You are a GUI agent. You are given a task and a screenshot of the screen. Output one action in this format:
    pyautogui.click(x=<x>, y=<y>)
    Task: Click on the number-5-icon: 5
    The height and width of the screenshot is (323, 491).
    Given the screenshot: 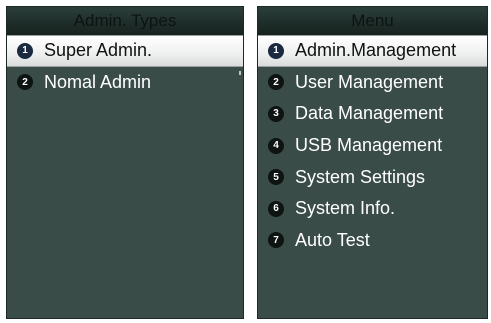 What is the action you would take?
    pyautogui.click(x=276, y=177)
    